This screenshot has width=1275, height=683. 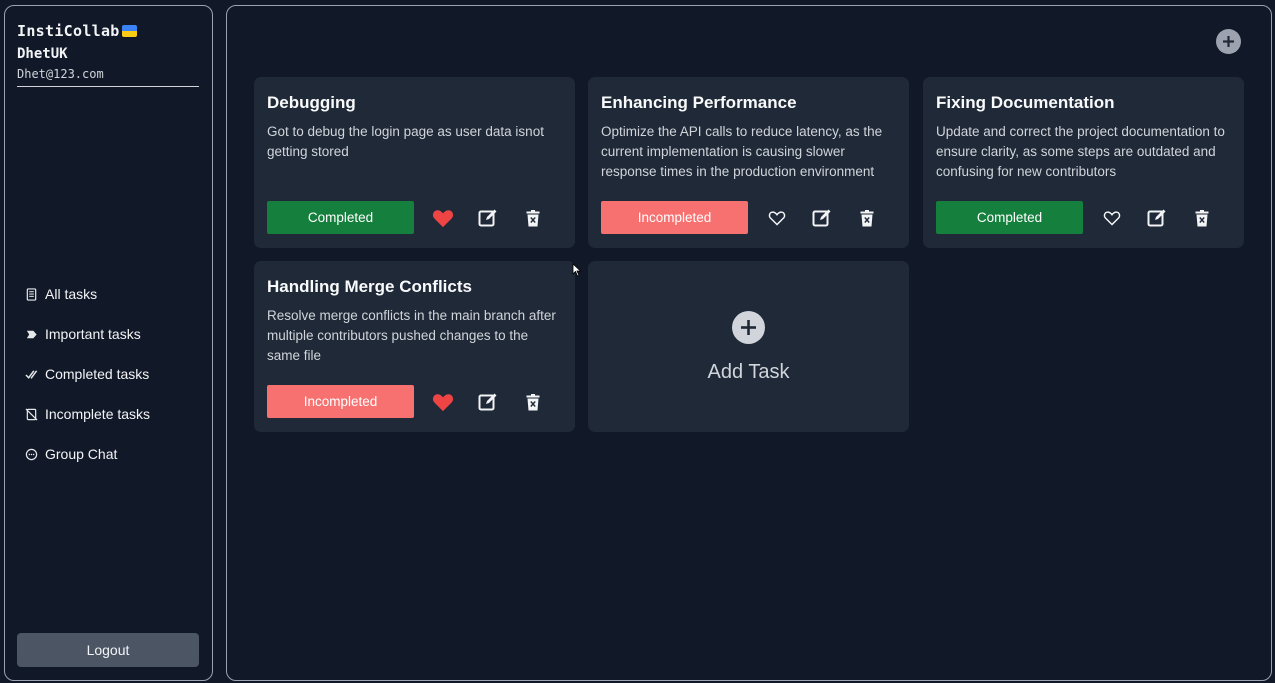 I want to click on sidebar-item-label: Completed tasks, so click(x=97, y=374).